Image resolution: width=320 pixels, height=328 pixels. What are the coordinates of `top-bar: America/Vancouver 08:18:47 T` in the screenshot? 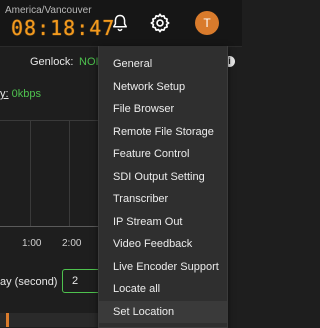 It's located at (121, 23).